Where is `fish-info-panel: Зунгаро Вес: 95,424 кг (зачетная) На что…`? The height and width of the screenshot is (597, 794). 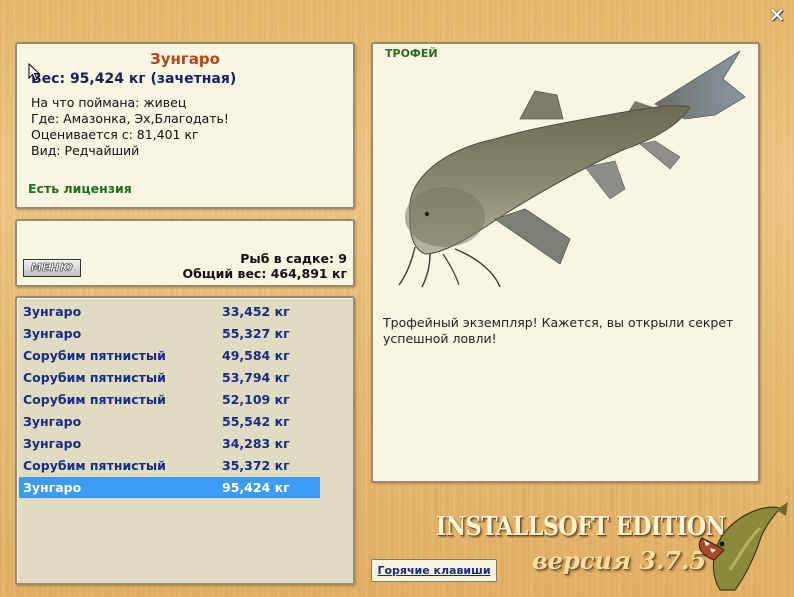 fish-info-panel: Зунгаро Вес: 95,424 кг (зачетная) На что… is located at coordinates (185, 125).